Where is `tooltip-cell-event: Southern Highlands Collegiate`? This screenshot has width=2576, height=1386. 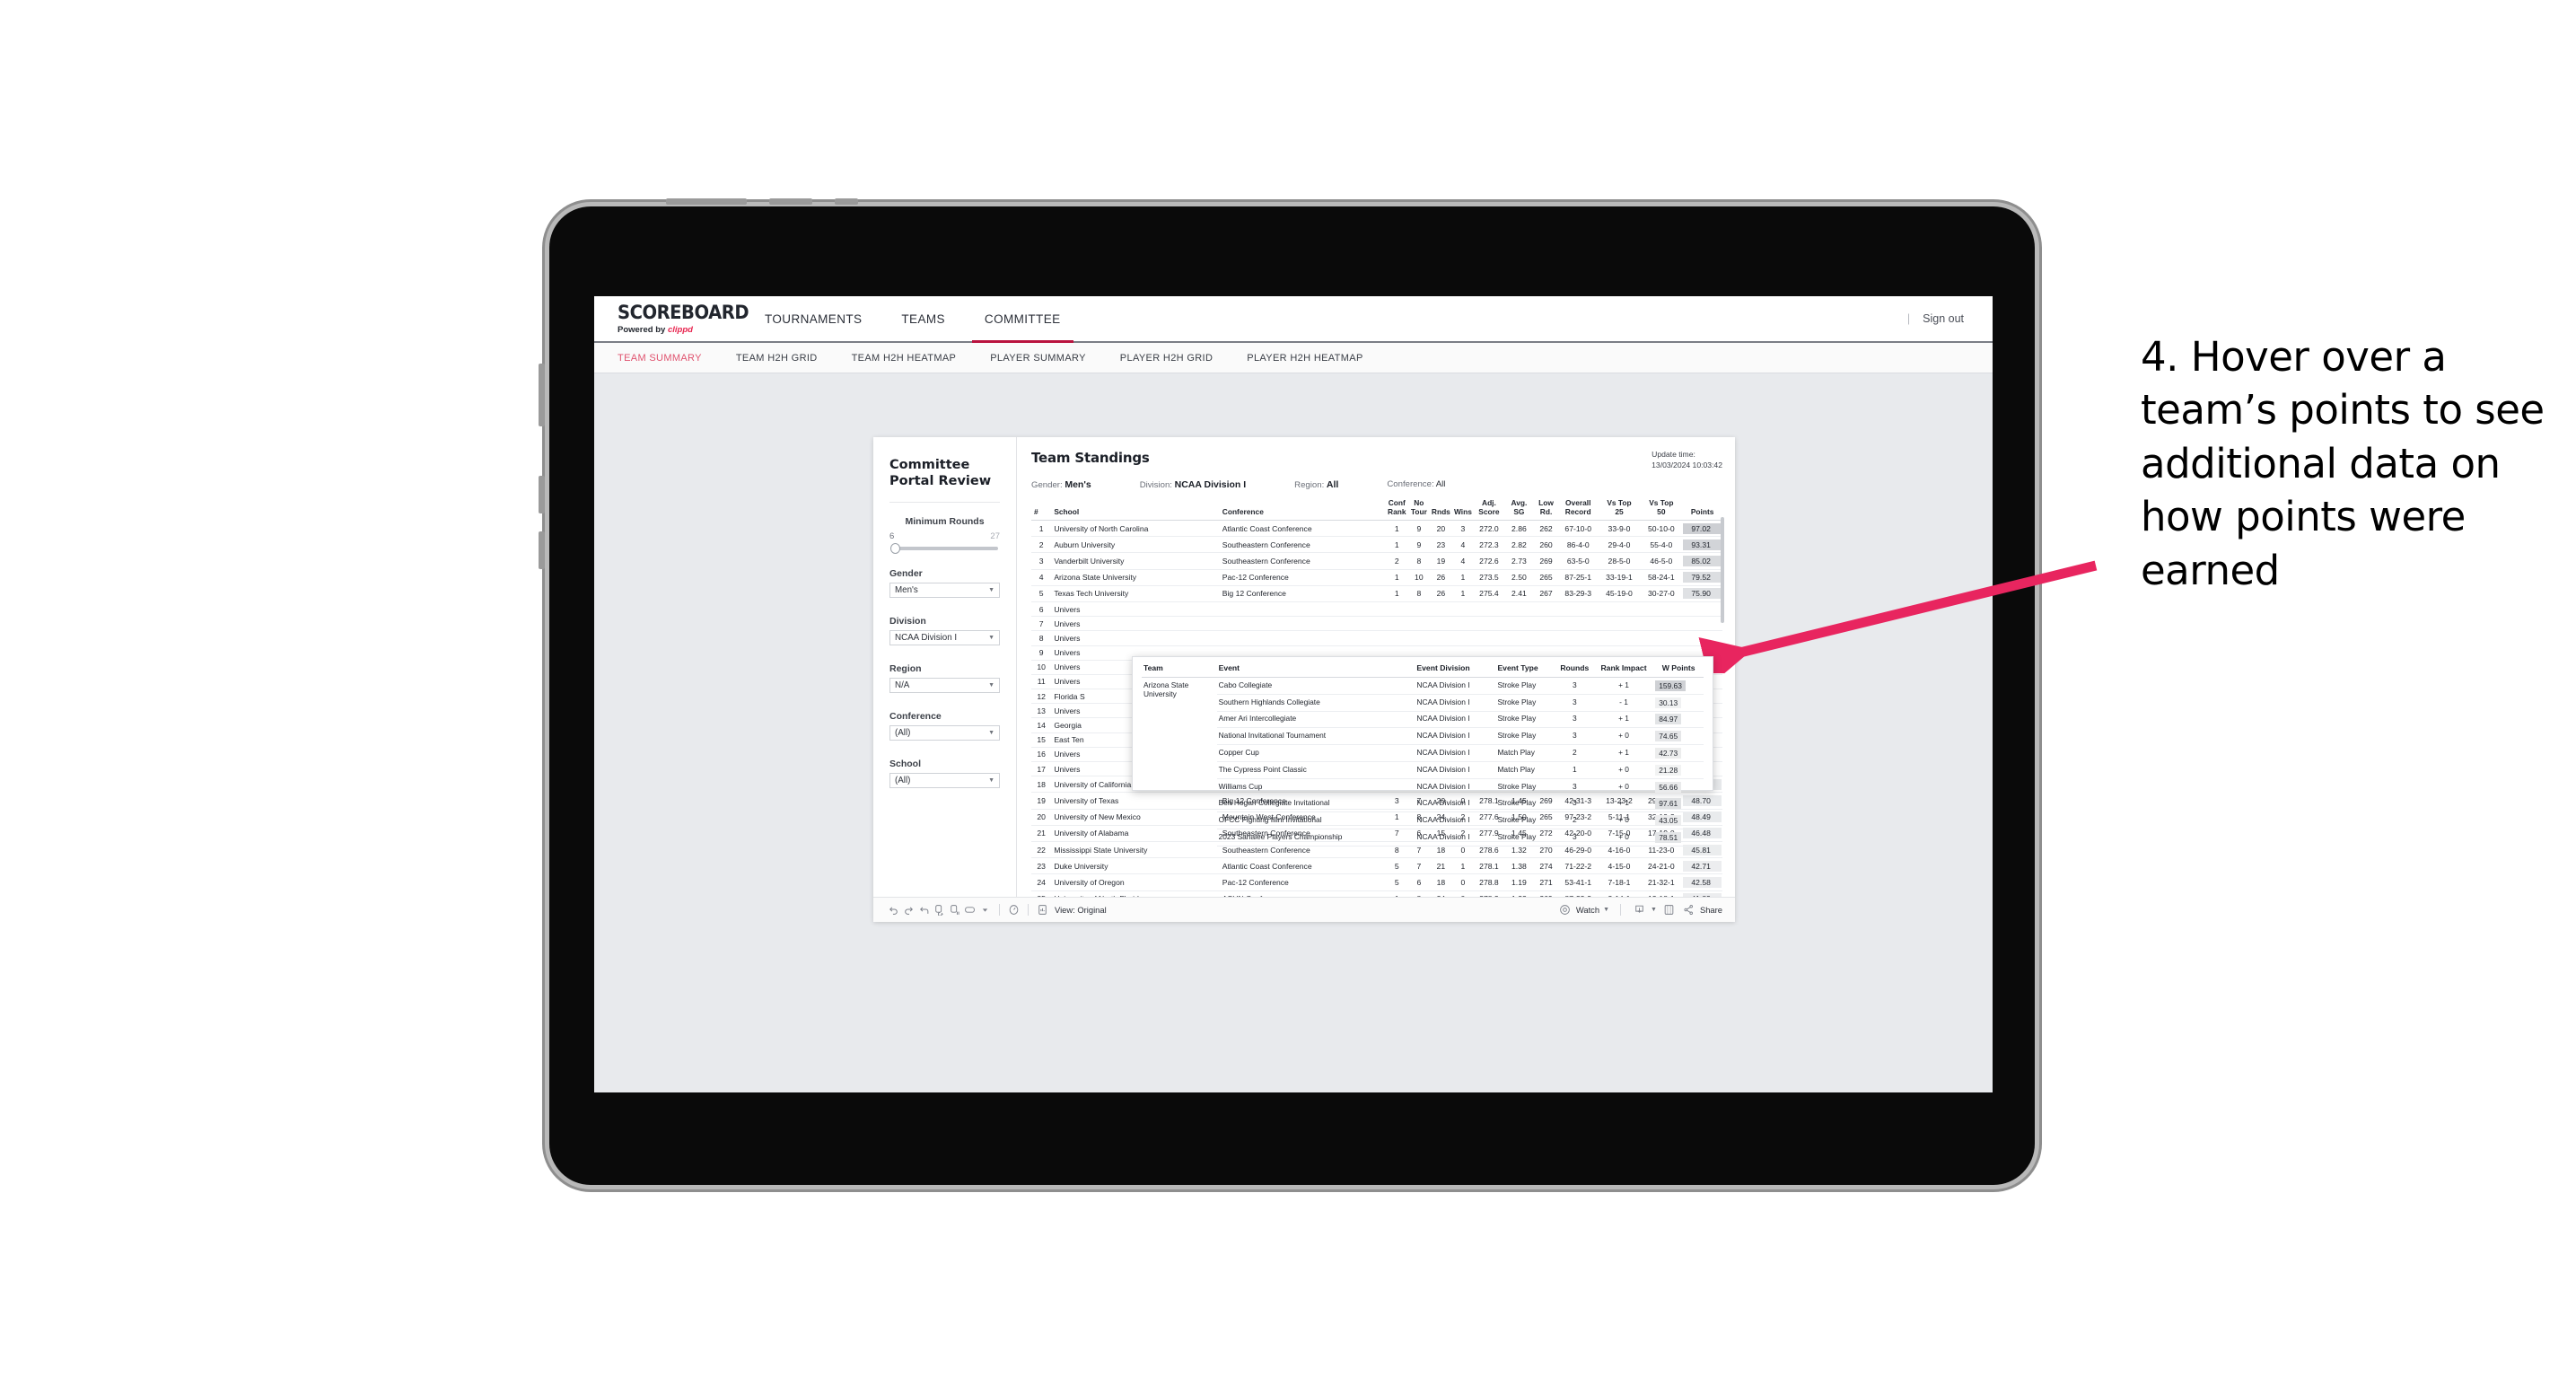 tooltip-cell-event: Southern Highlands Collegiate is located at coordinates (1315, 703).